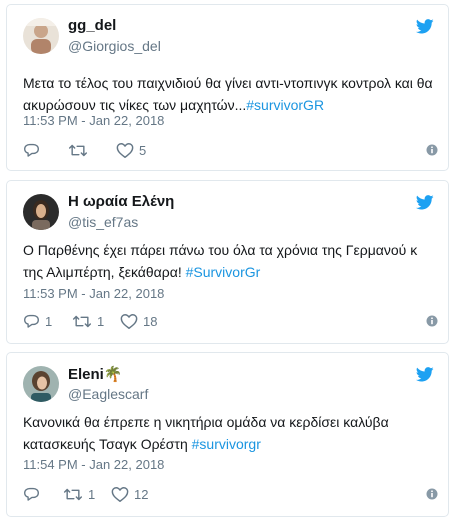 The width and height of the screenshot is (459, 521). I want to click on reply-count: 1, so click(49, 321).